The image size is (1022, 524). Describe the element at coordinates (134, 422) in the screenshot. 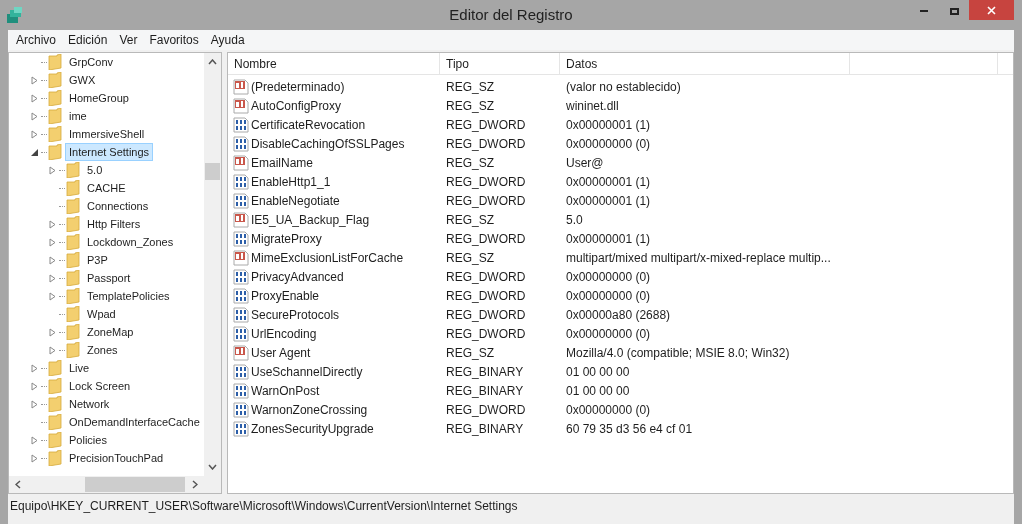

I see `tree-item: OnDemandInterfaceCache` at that location.